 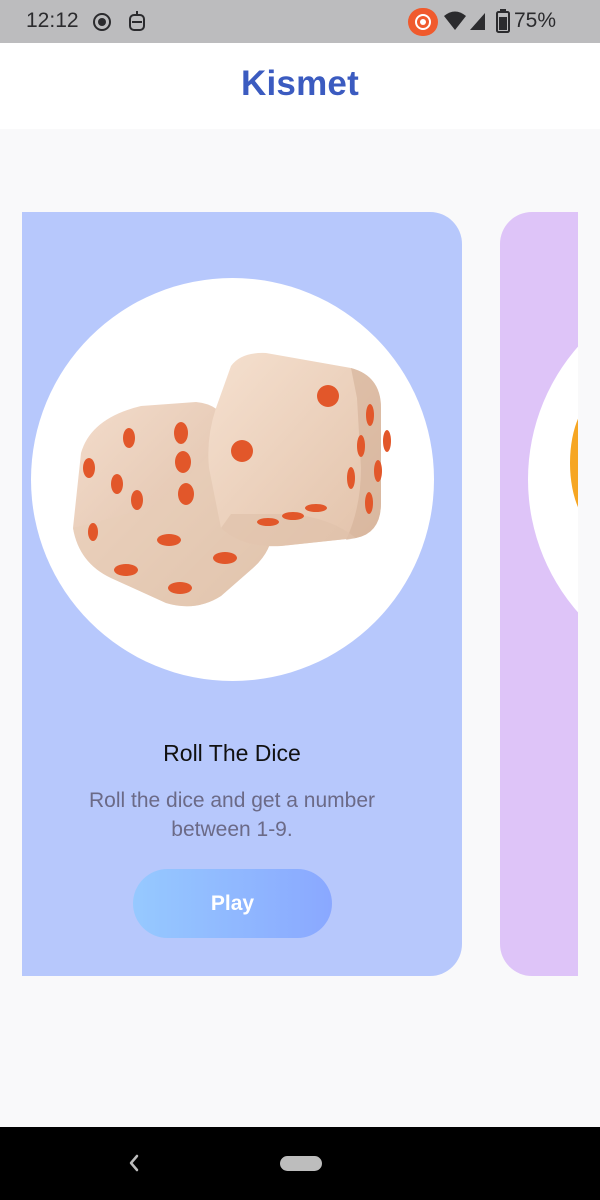 I want to click on status-bar: 12:12 75%, so click(x=300, y=21).